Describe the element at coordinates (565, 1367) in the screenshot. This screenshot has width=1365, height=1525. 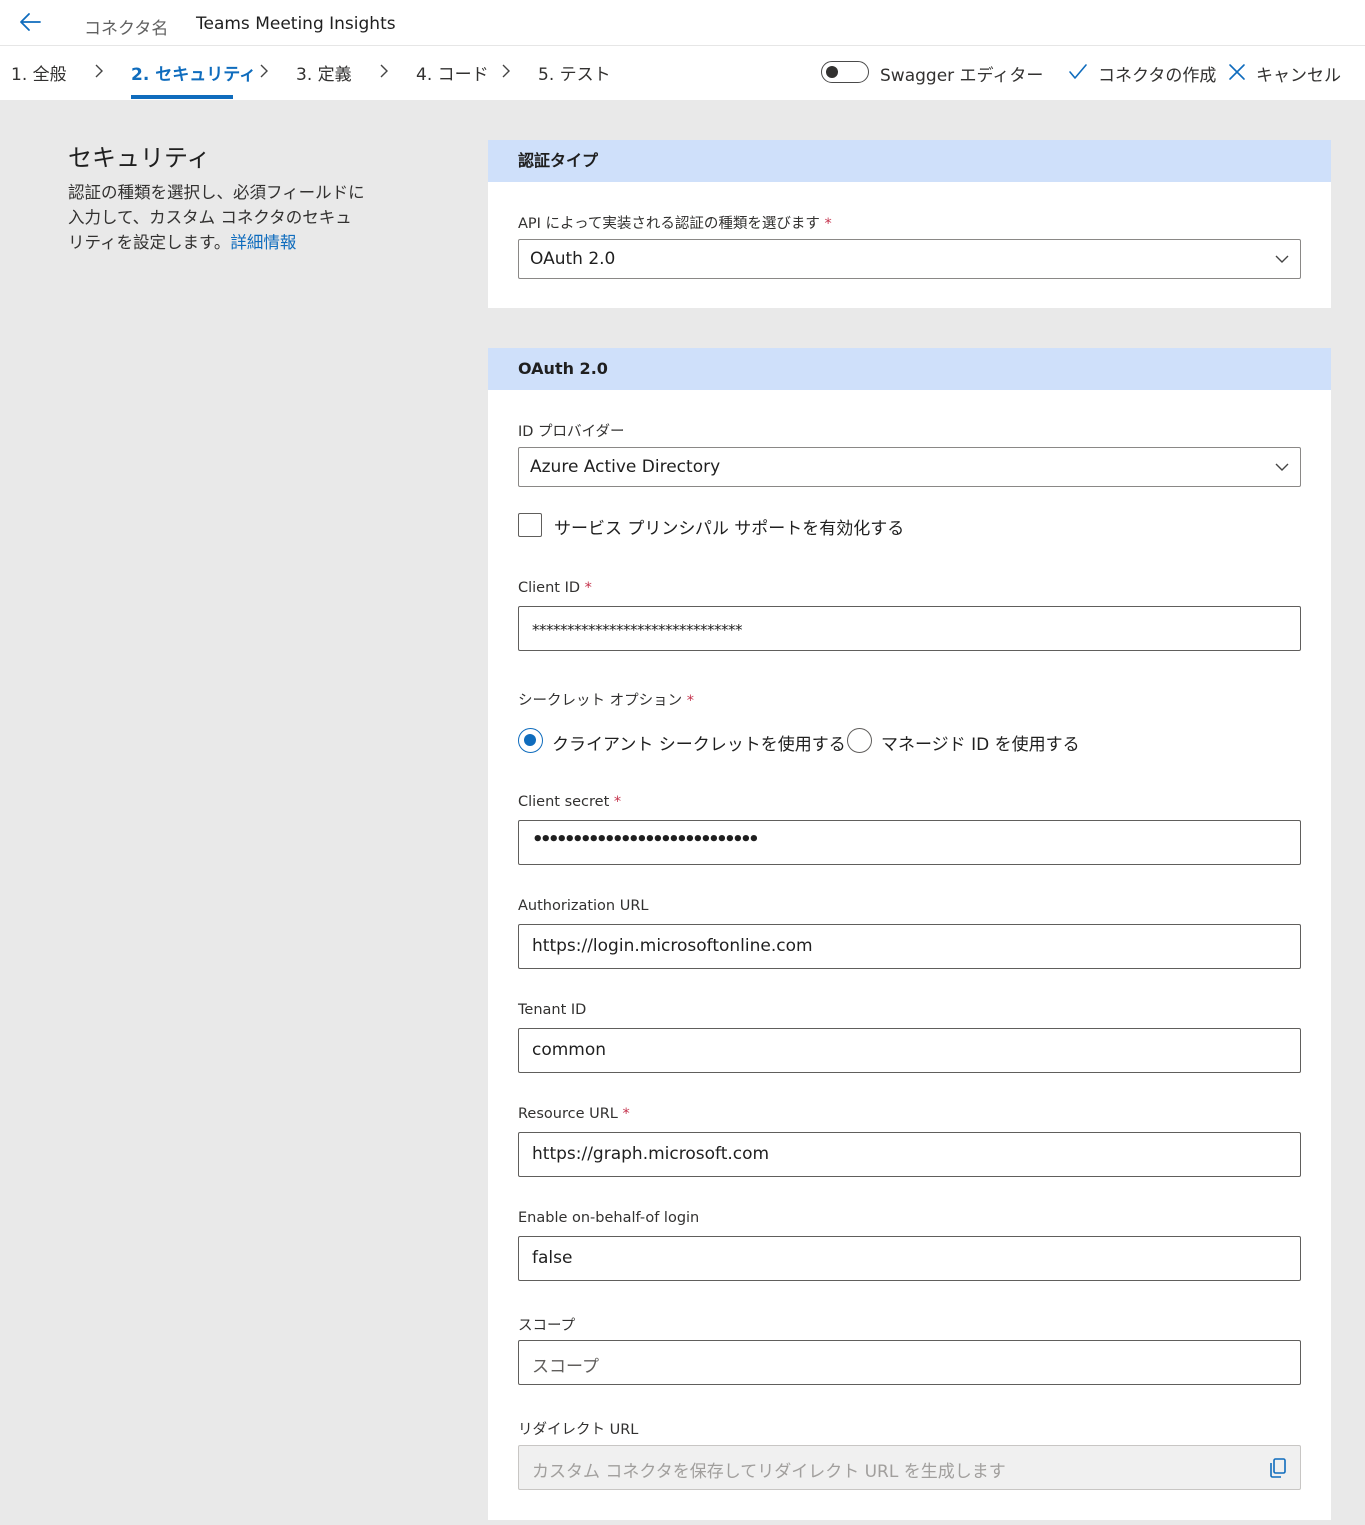
I see `scope-placeholder: スコープ` at that location.